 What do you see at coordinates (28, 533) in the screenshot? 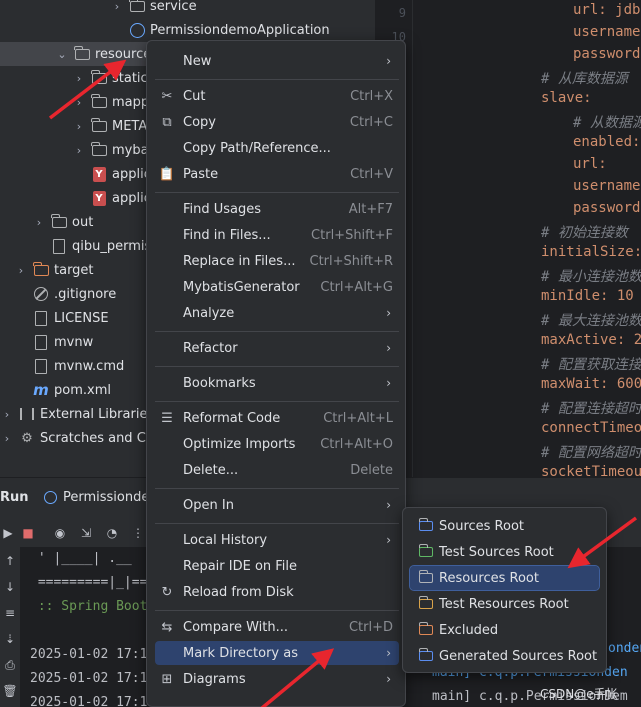
I see `stop-icon: ■` at bounding box center [28, 533].